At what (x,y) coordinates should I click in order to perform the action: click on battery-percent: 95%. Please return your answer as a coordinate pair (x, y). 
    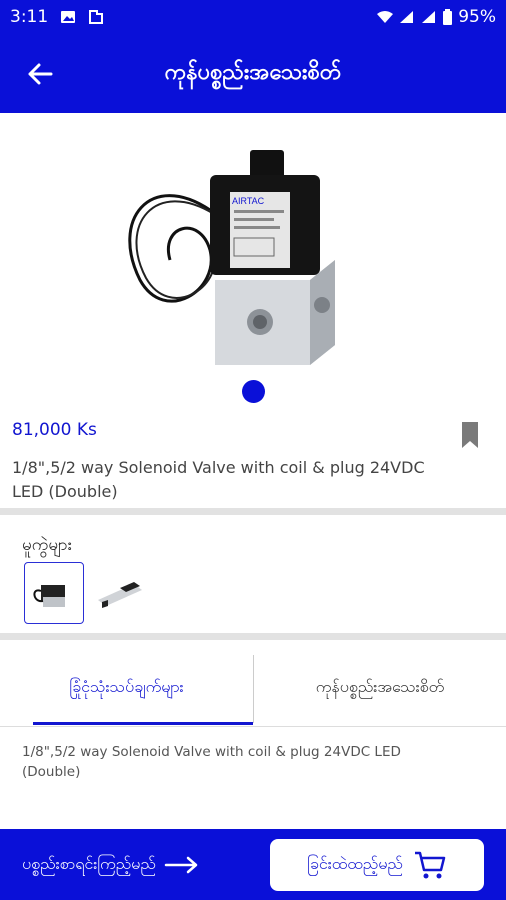
    Looking at the image, I should click on (477, 17).